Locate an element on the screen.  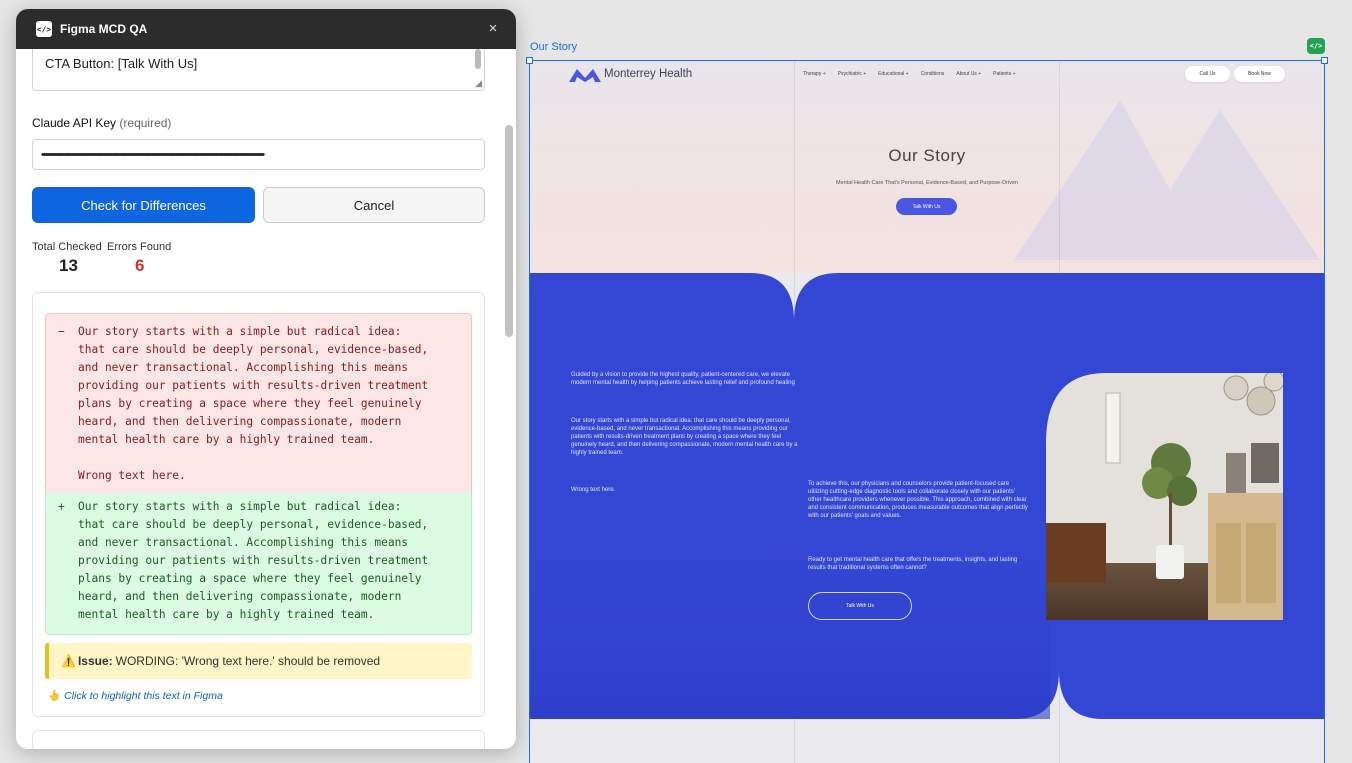
wrong-text-paragraph: Wrong text here. is located at coordinates (593, 490).